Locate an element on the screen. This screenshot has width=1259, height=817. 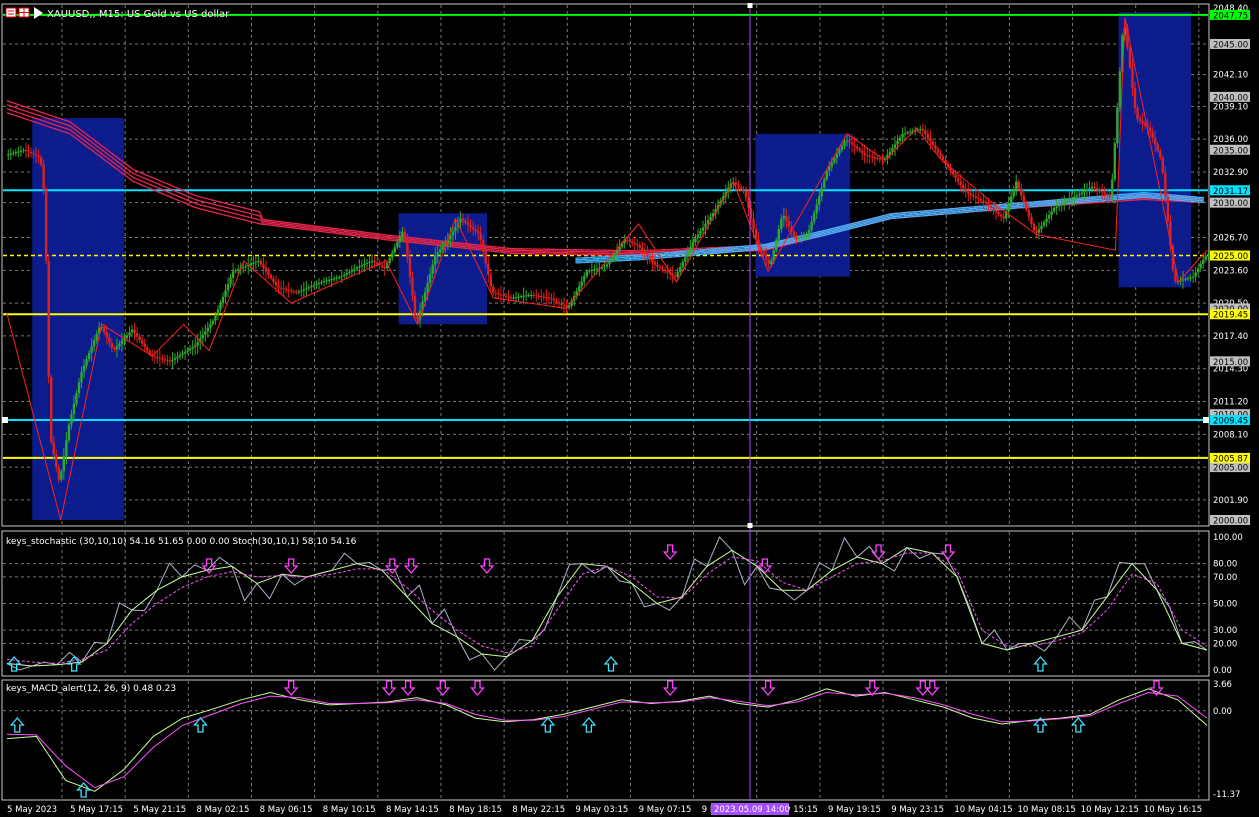
crosshair-handle-top is located at coordinates (750, 5).